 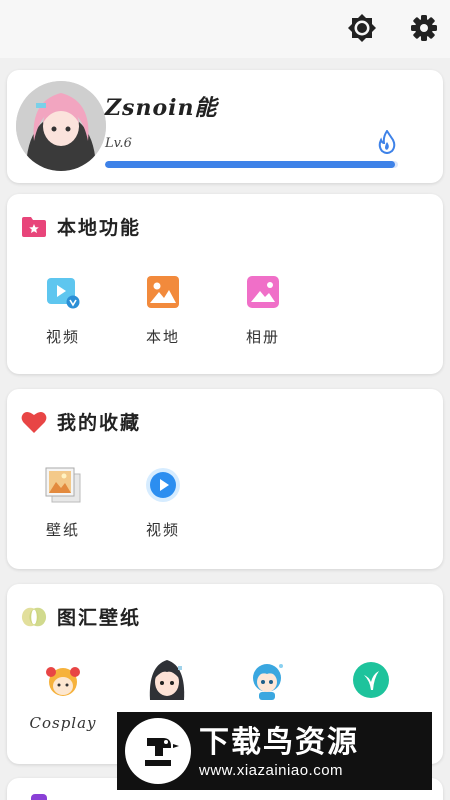 What do you see at coordinates (424, 28) in the screenshot?
I see `gear-icon` at bounding box center [424, 28].